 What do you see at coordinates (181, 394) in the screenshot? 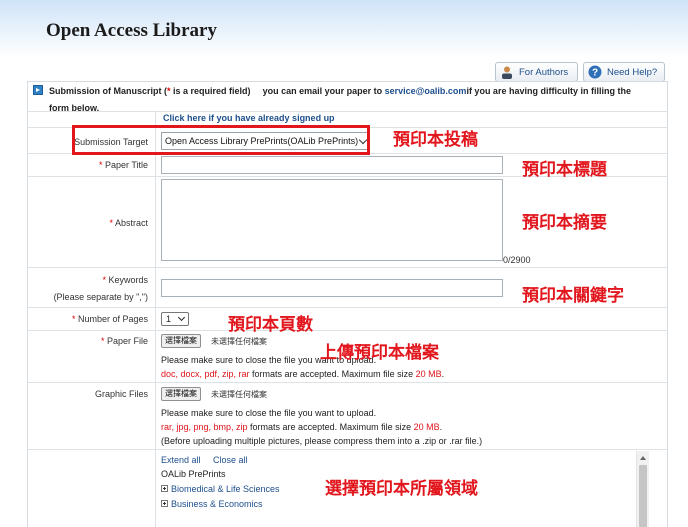
I see `graphic-file-choose-button: 選擇檔案` at bounding box center [181, 394].